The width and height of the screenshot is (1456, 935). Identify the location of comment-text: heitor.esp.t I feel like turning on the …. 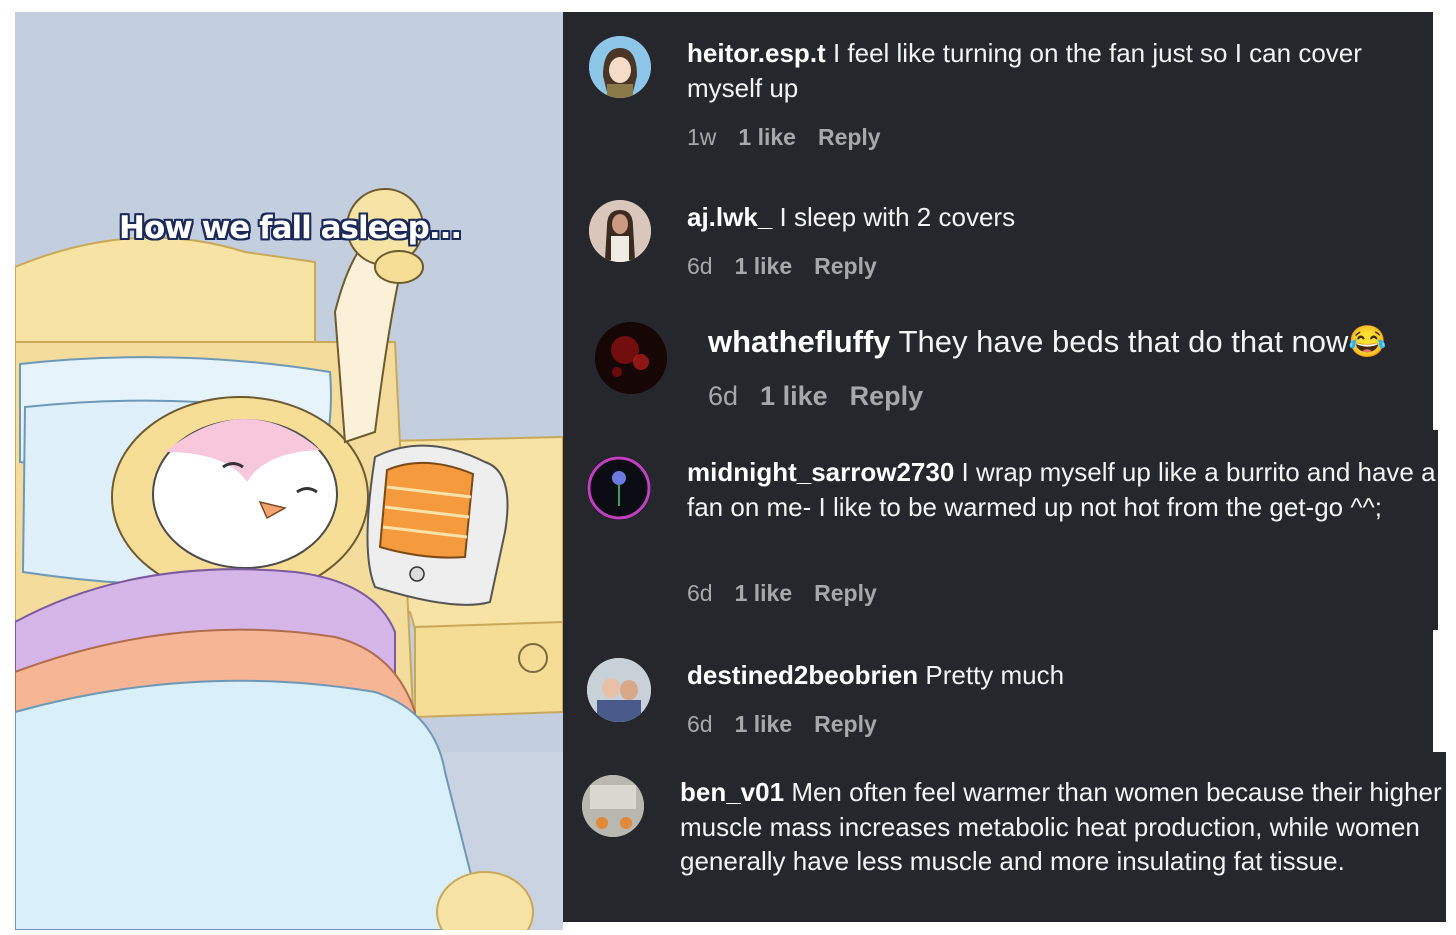
(1057, 70).